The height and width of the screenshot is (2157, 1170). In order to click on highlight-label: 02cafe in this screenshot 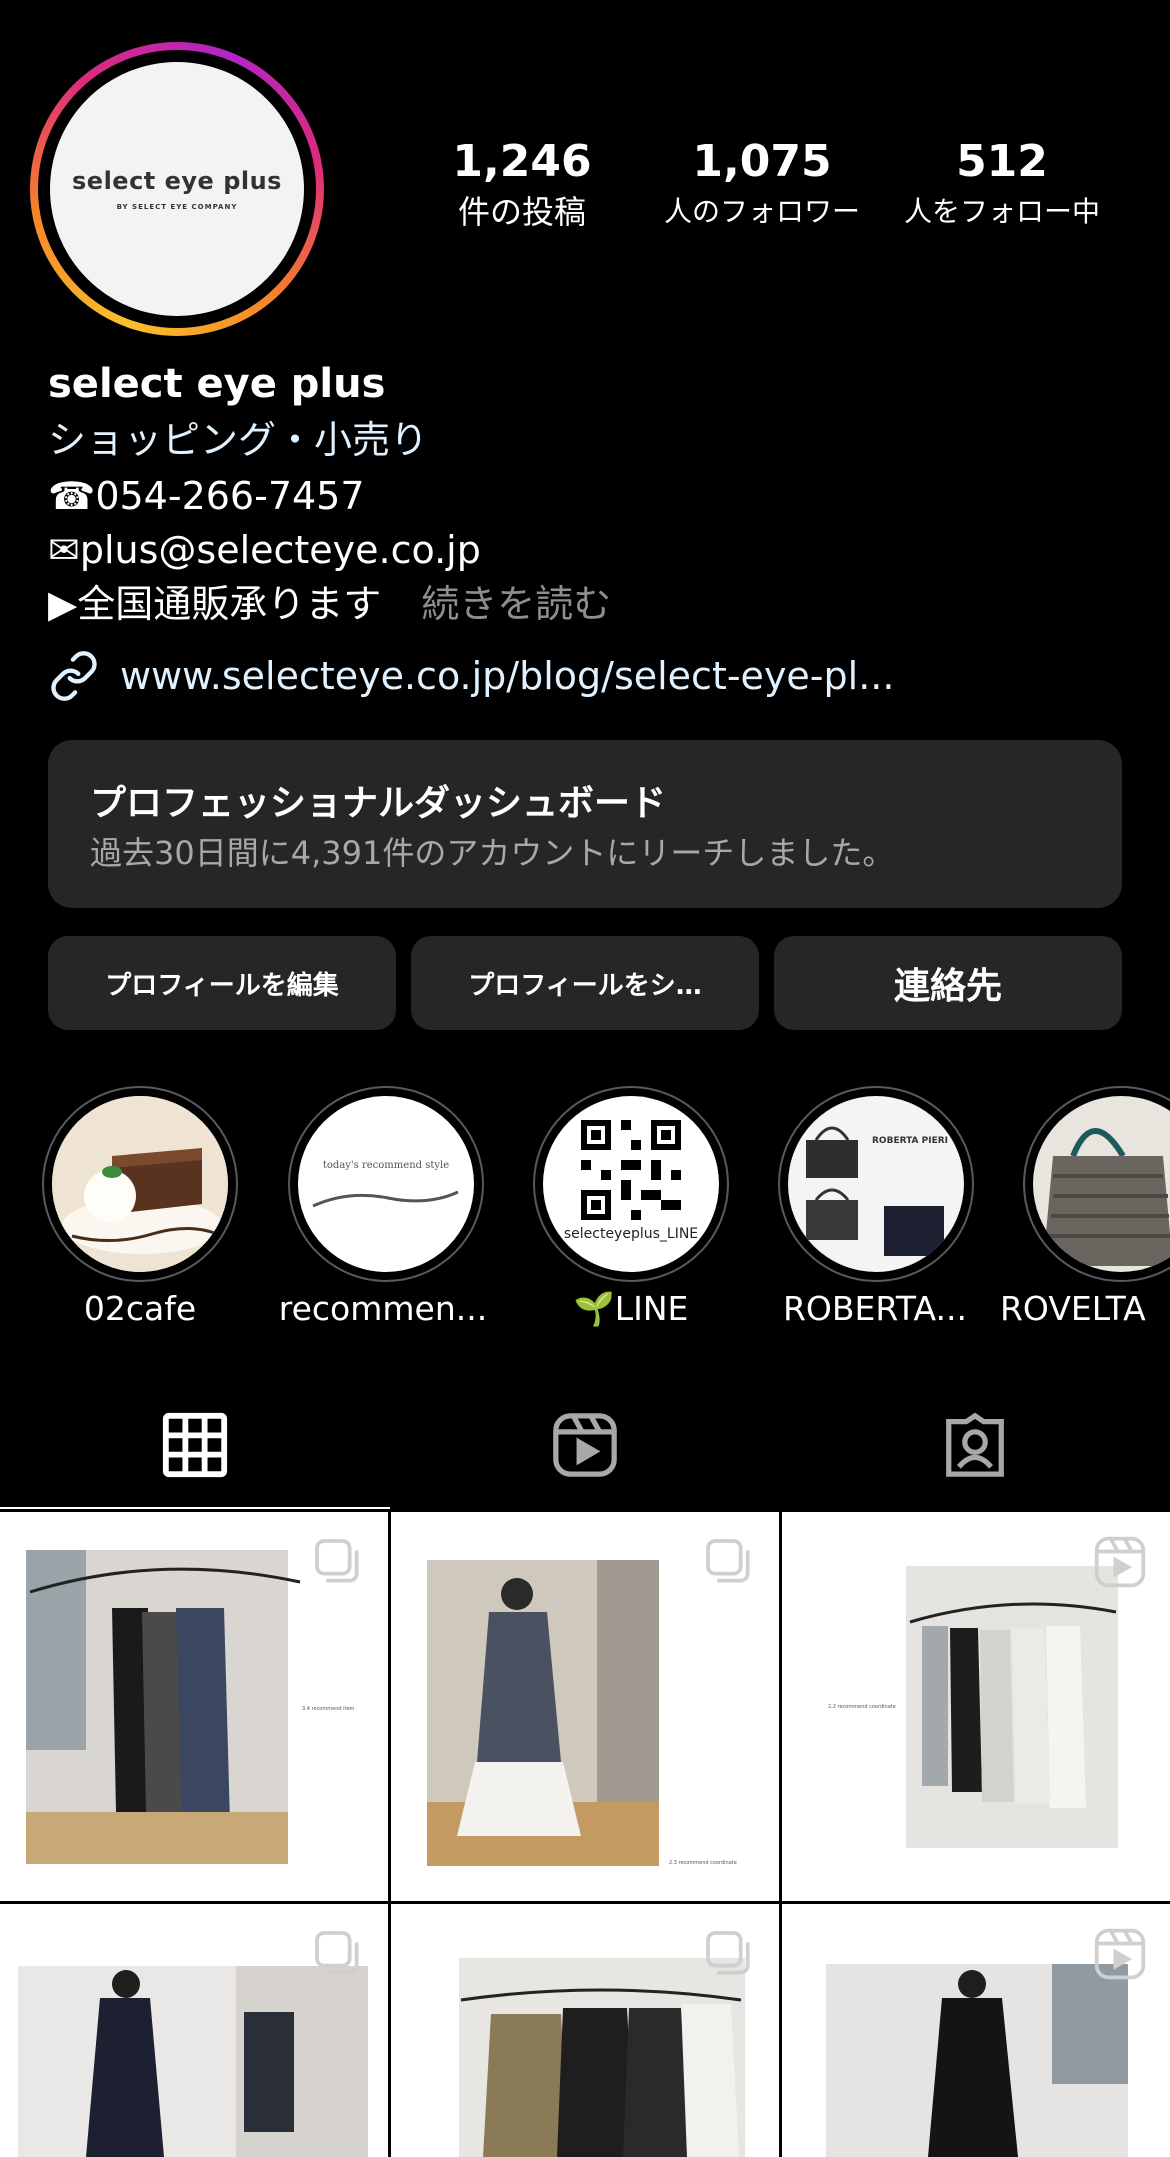, I will do `click(140, 1308)`.